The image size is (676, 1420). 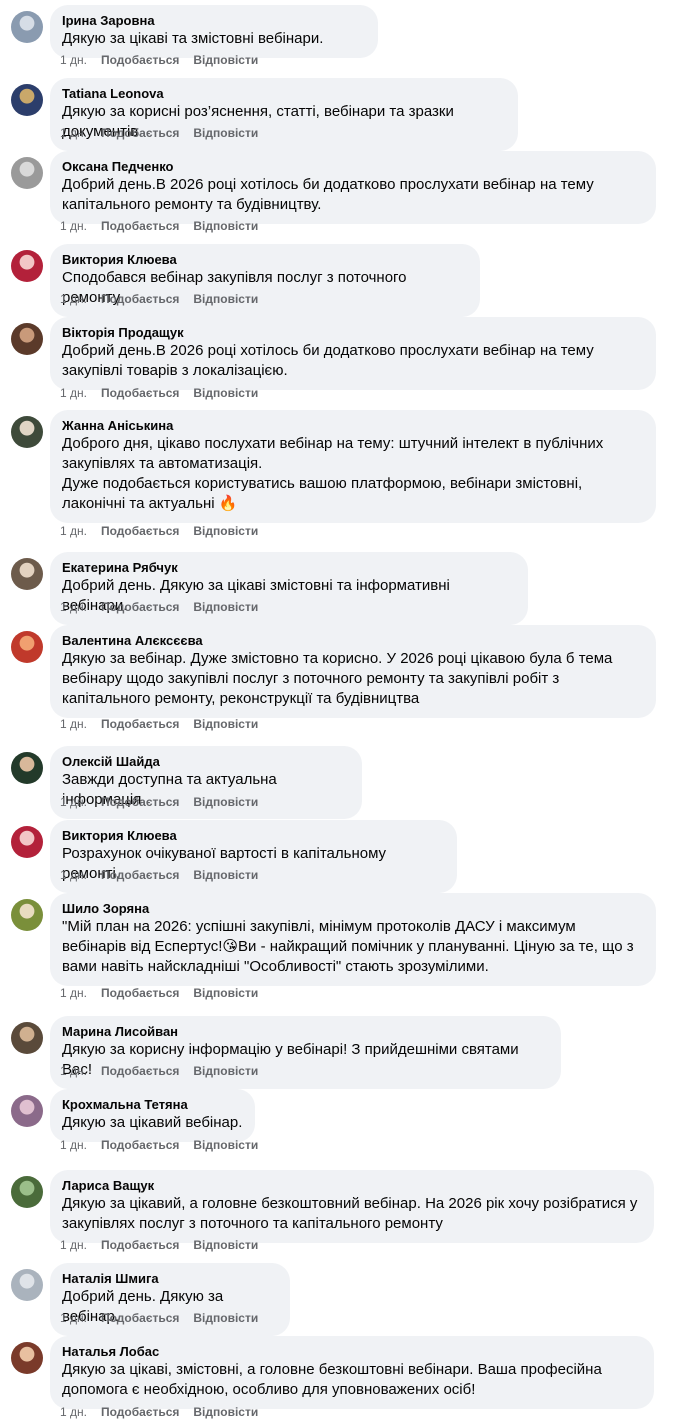 I want to click on comment-author: Марина Лисойван, so click(x=305, y=1032).